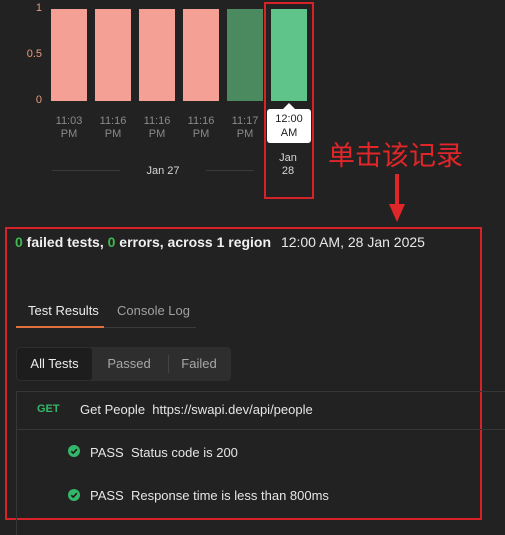 The image size is (505, 535). Describe the element at coordinates (260, 391) in the screenshot. I see `request-row-top-border` at that location.